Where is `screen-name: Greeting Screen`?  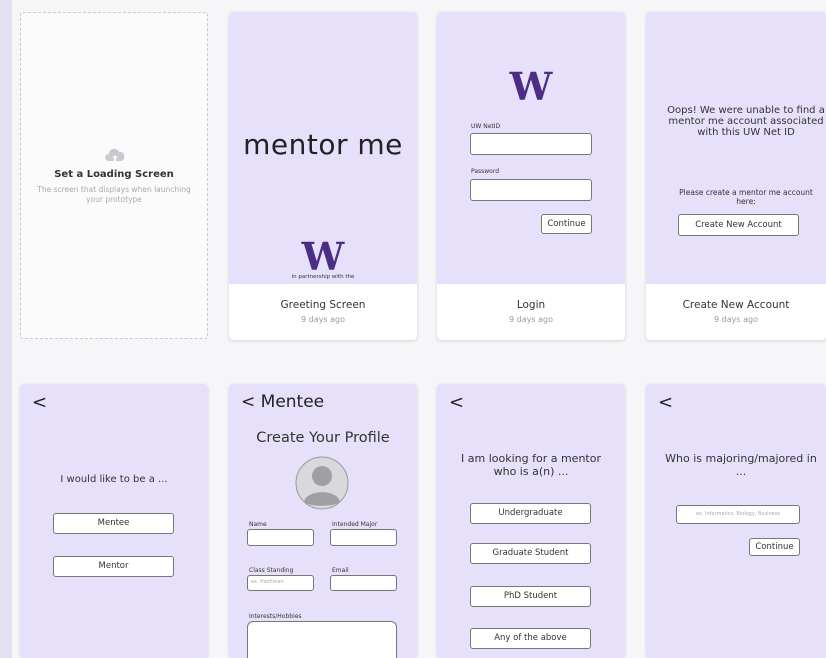
screen-name: Greeting Screen is located at coordinates (323, 305).